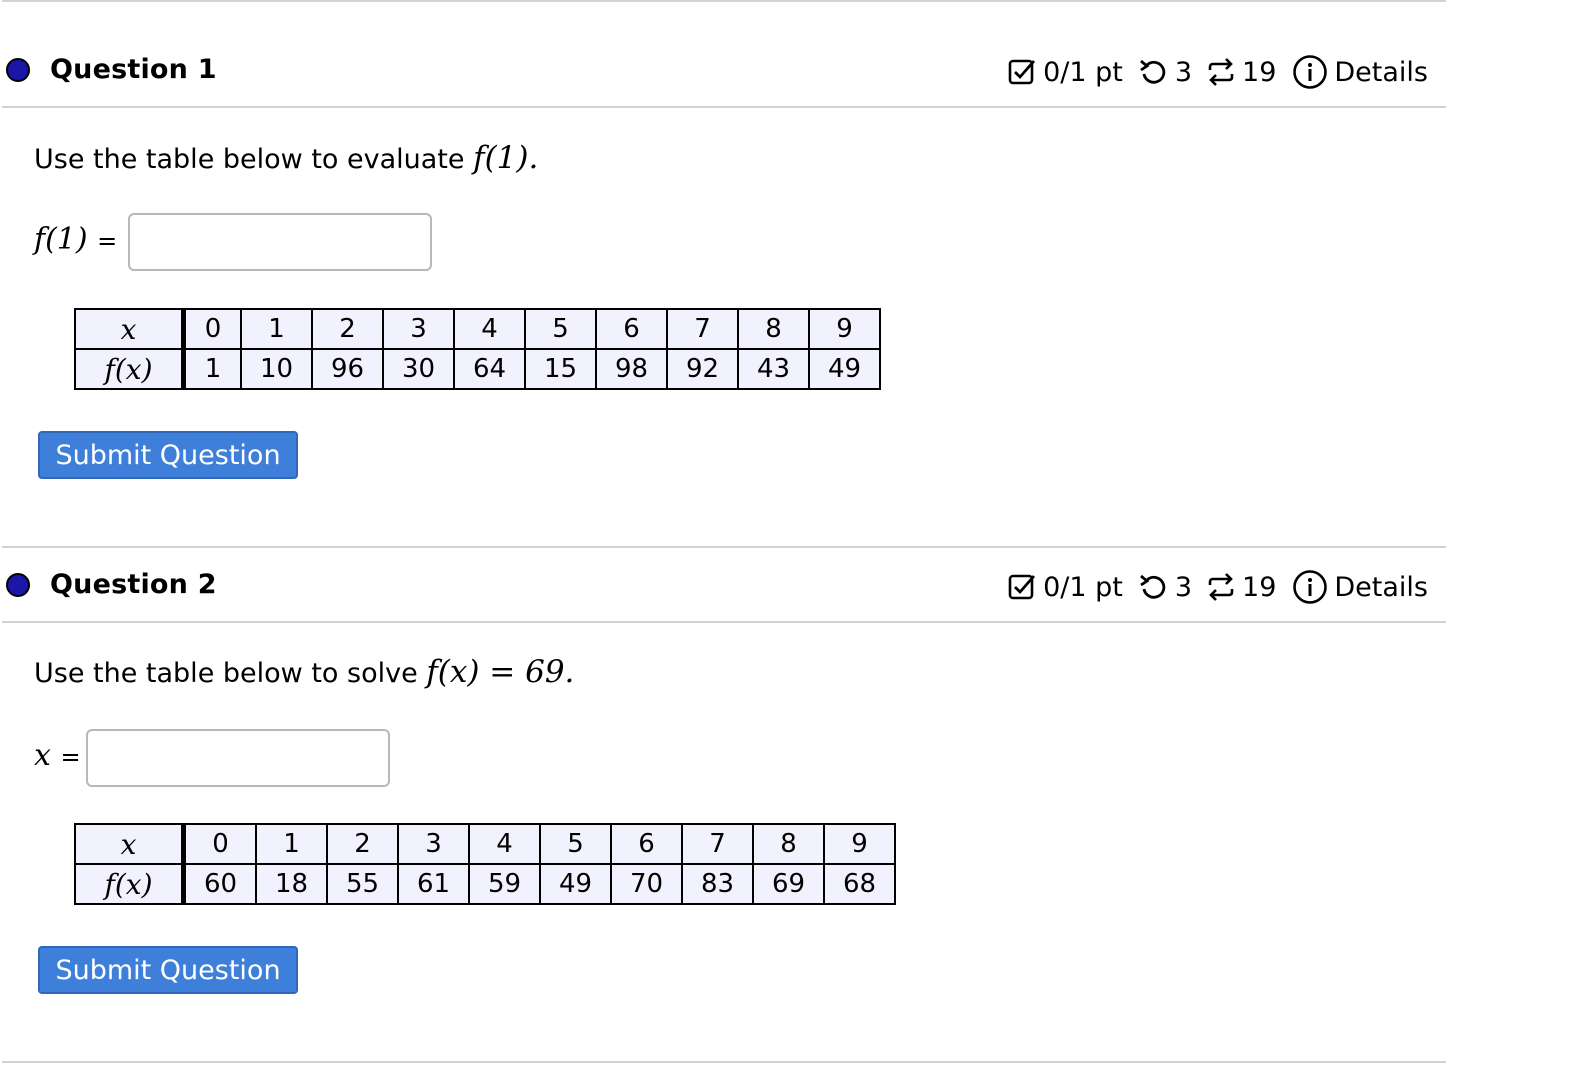 The height and width of the screenshot is (1072, 1576). Describe the element at coordinates (788, 884) in the screenshot. I see `table-cell: 69` at that location.